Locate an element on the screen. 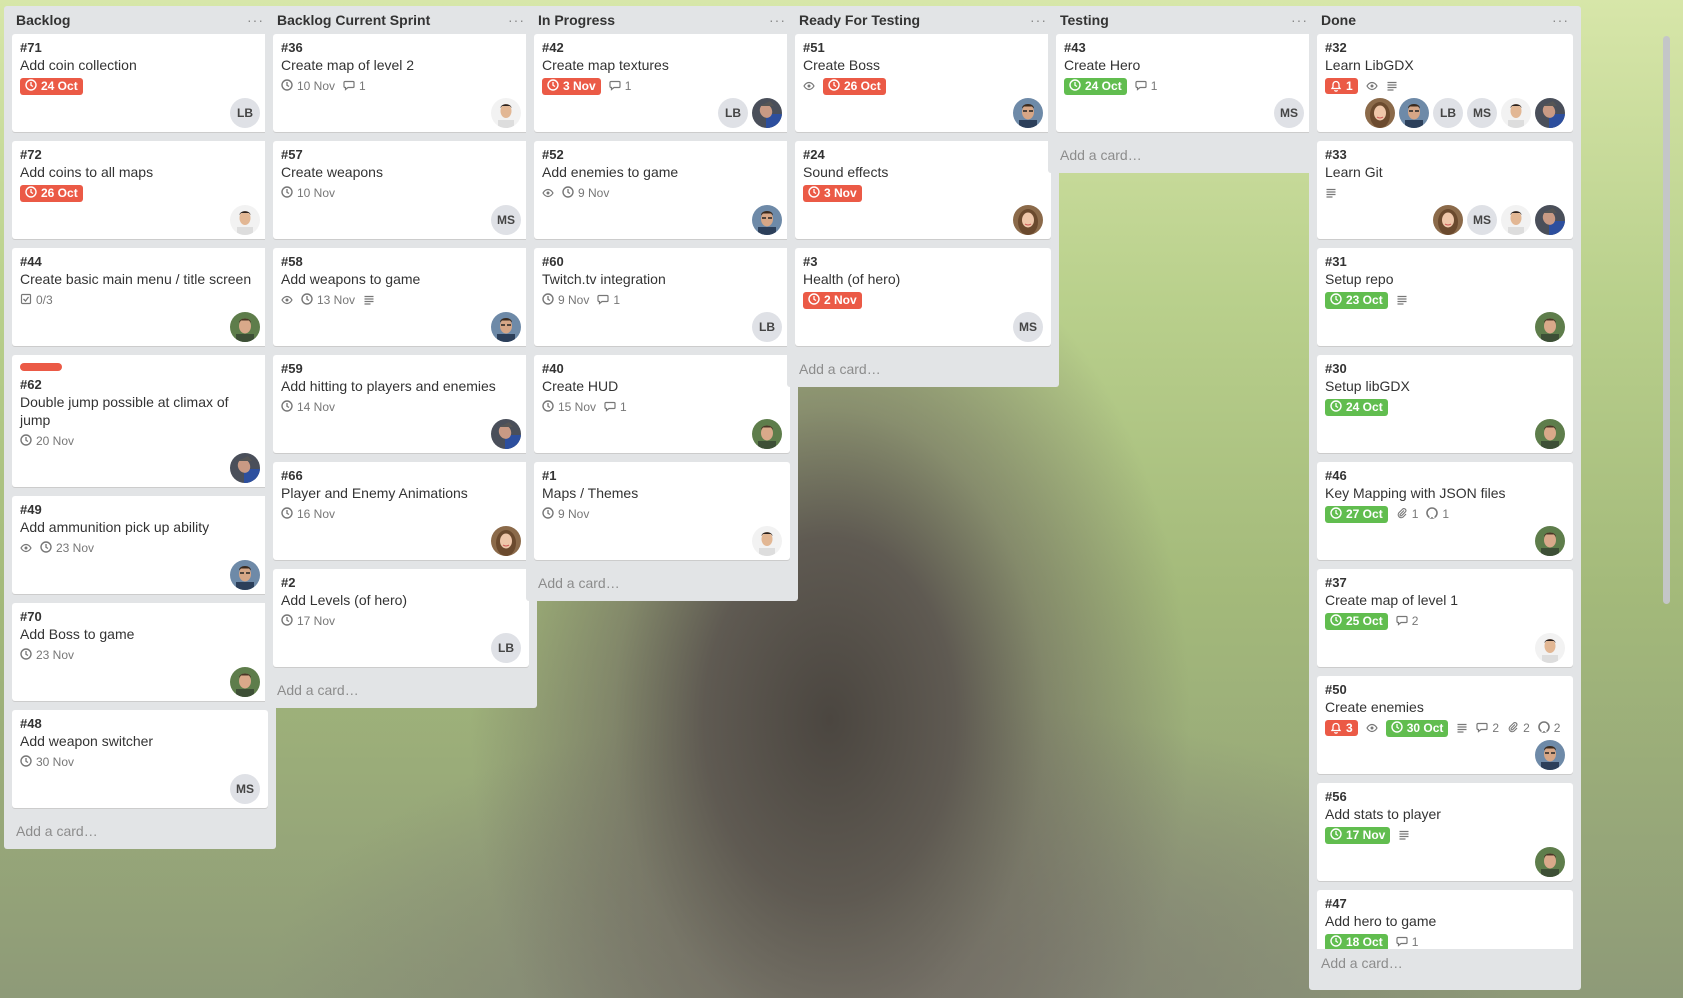  card: #32 Learn LibGDX 1 LB MS is located at coordinates (1445, 83).